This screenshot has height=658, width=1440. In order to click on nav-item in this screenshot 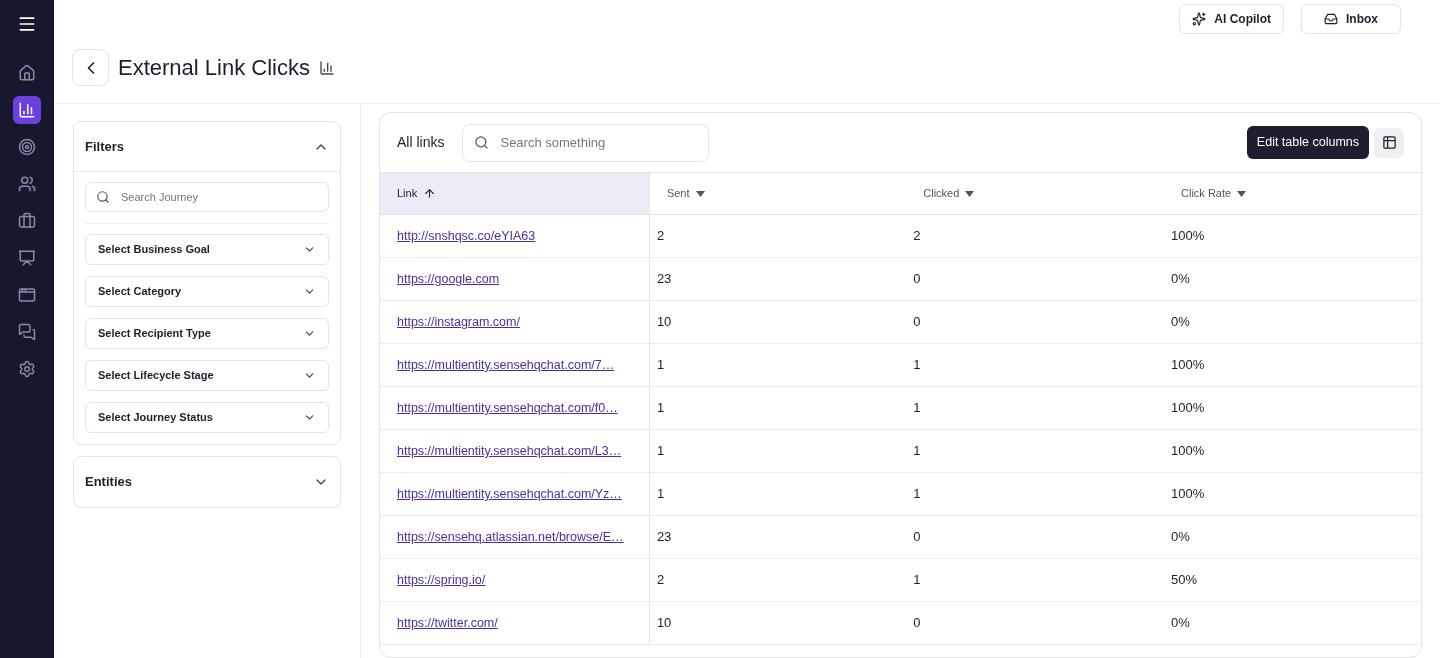, I will do `click(27, 110)`.